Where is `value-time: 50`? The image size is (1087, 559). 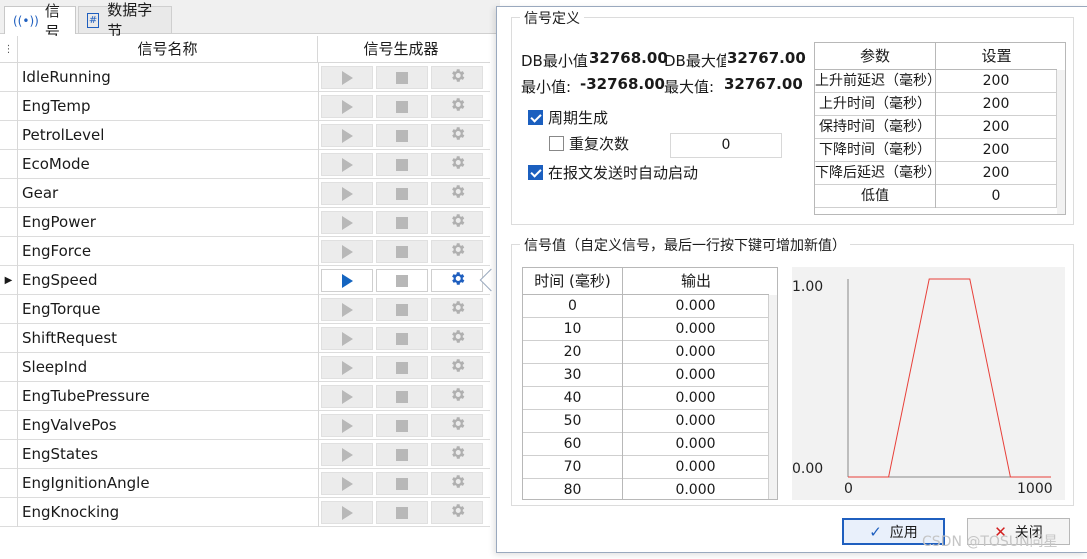
value-time: 50 is located at coordinates (573, 421).